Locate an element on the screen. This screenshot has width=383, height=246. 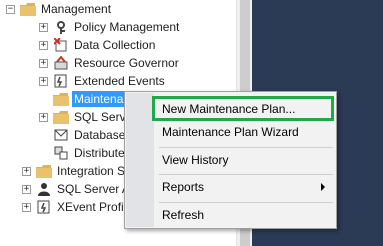
policy-icon is located at coordinates (61, 27).